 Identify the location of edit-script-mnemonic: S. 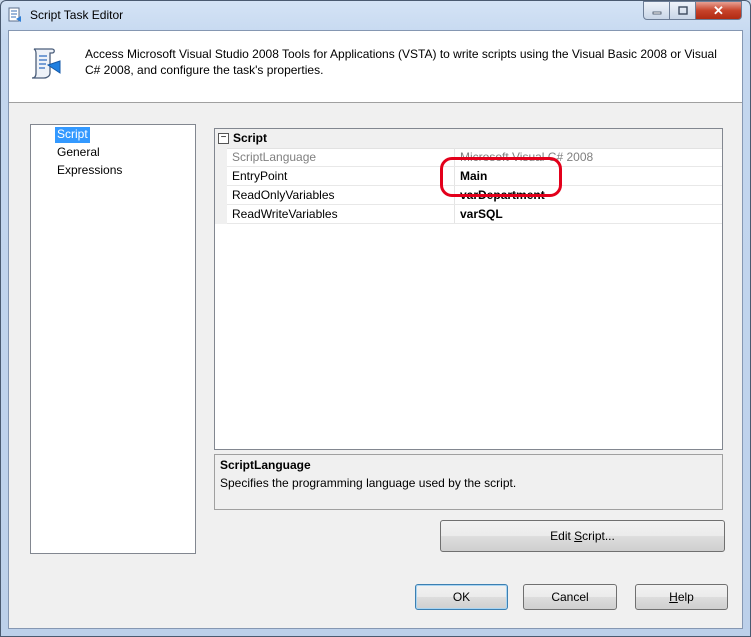
(578, 536).